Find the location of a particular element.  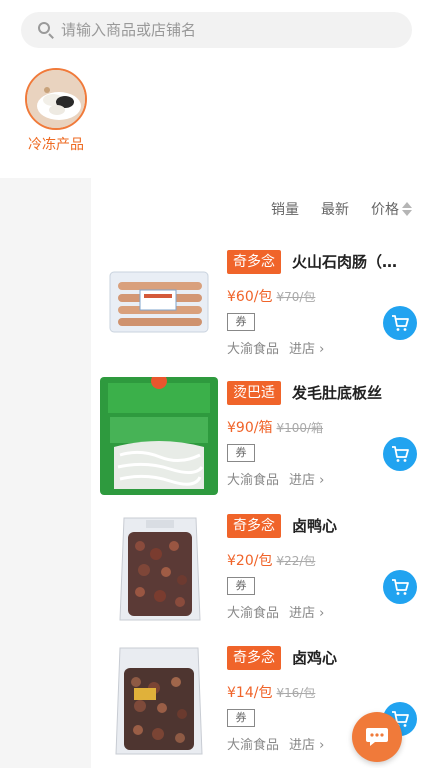

product-item: 奇多念 卤鸭心 ¥20/包 ¥22/包 券 大渝食品 进店 › is located at coordinates (266, 570).